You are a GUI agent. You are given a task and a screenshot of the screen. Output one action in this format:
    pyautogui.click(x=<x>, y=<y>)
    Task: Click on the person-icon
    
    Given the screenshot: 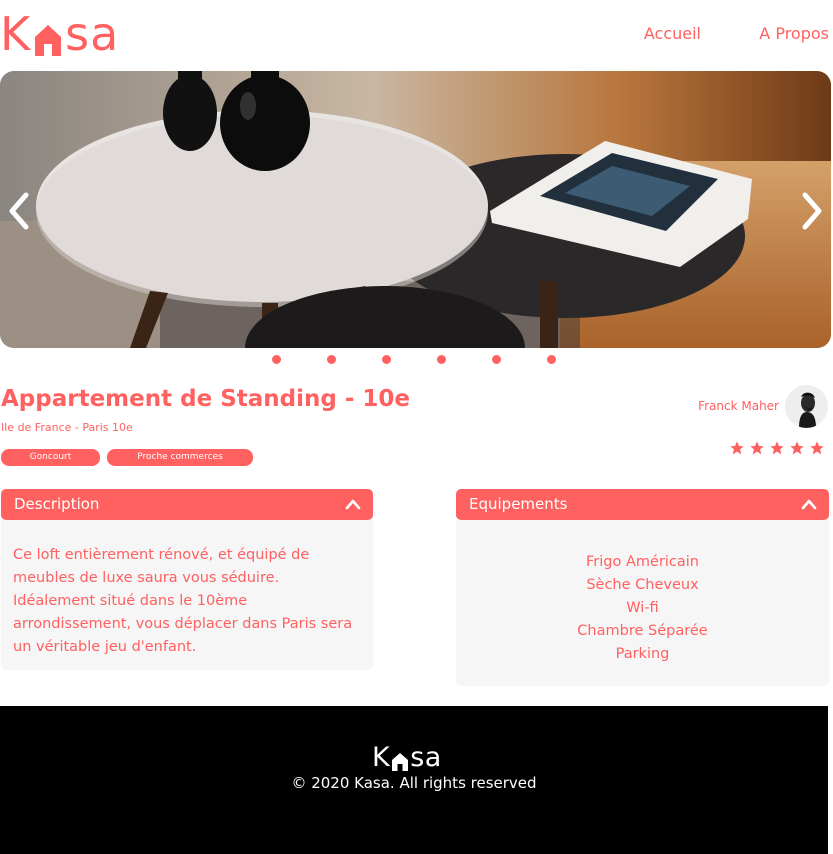 What is the action you would take?
    pyautogui.click(x=806, y=406)
    